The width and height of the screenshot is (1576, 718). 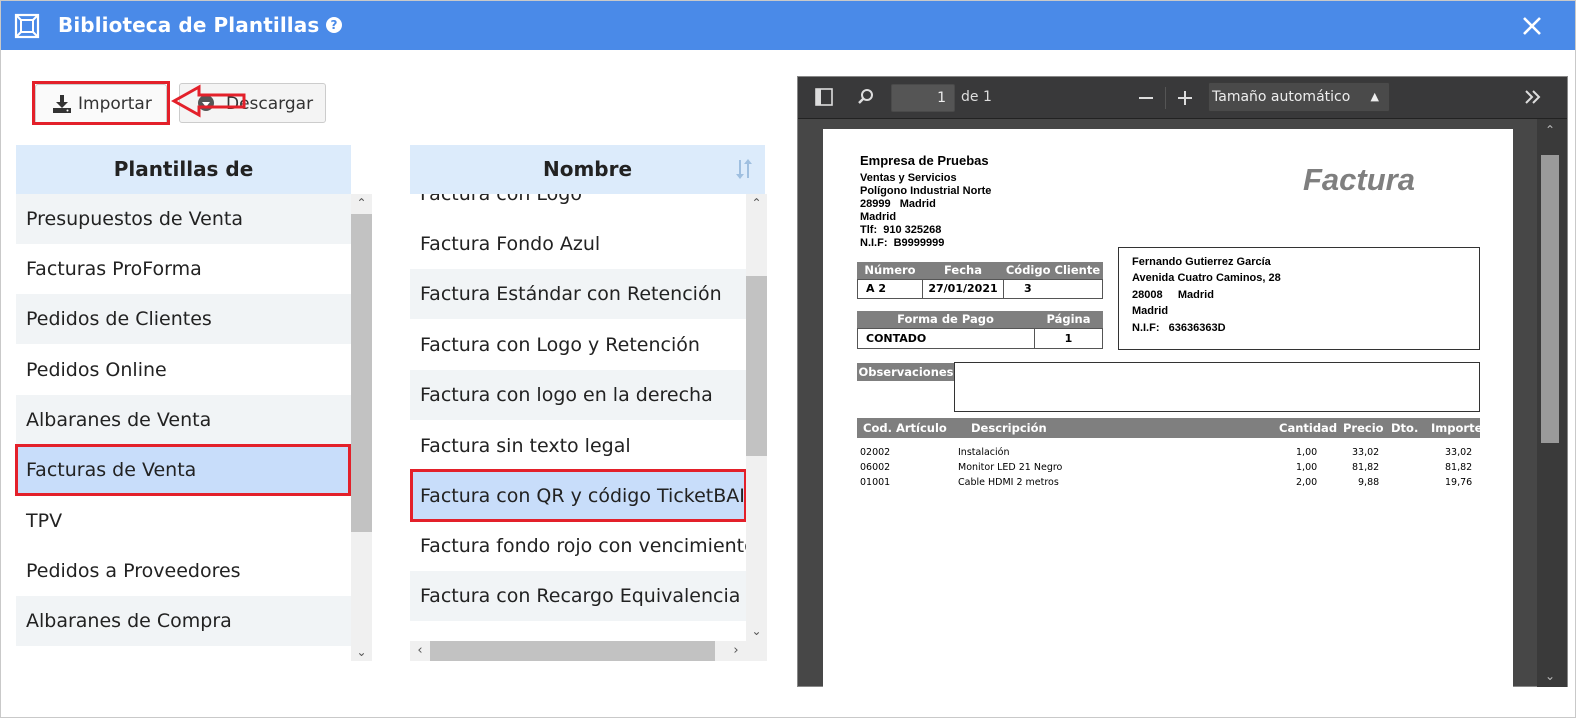 What do you see at coordinates (1168, 428) in the screenshot?
I see `items-header-bar` at bounding box center [1168, 428].